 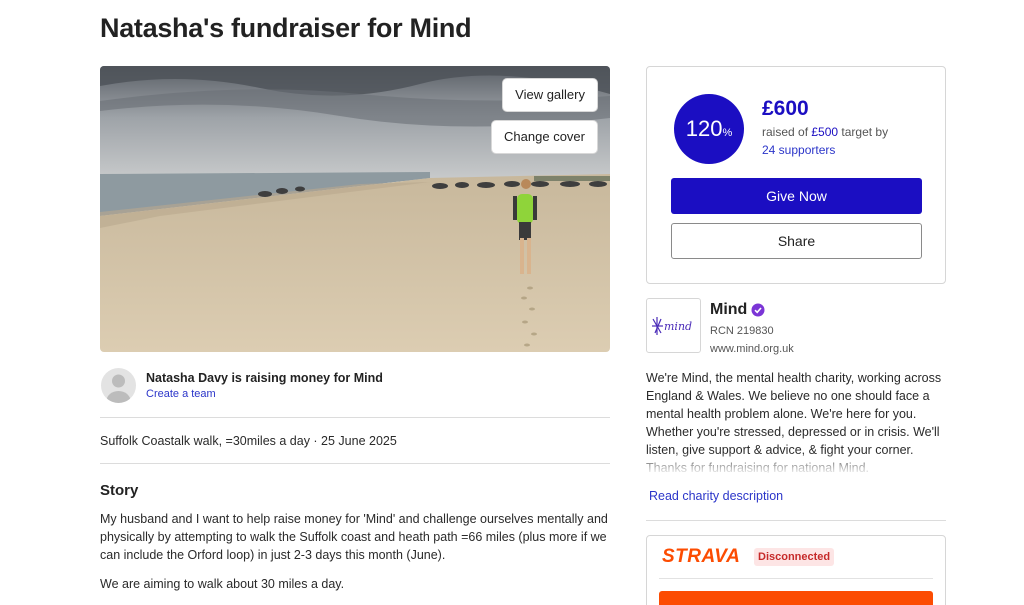 What do you see at coordinates (118, 385) in the screenshot?
I see `avatar` at bounding box center [118, 385].